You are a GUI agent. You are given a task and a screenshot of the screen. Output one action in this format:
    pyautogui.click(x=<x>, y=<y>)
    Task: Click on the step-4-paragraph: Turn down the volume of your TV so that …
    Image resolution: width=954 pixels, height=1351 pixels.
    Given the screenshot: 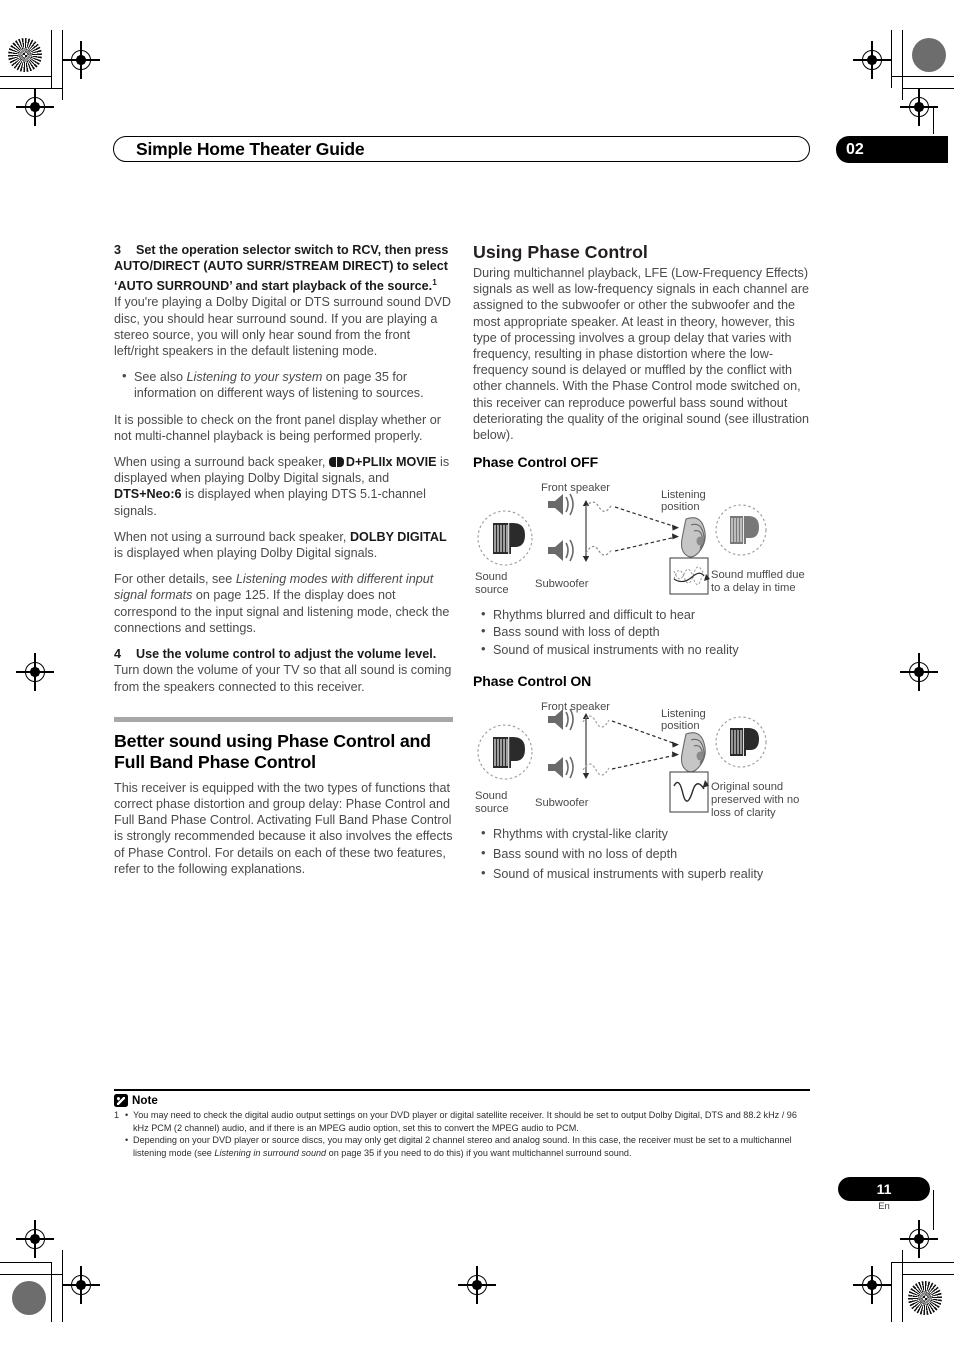 What is the action you would take?
    pyautogui.click(x=283, y=678)
    